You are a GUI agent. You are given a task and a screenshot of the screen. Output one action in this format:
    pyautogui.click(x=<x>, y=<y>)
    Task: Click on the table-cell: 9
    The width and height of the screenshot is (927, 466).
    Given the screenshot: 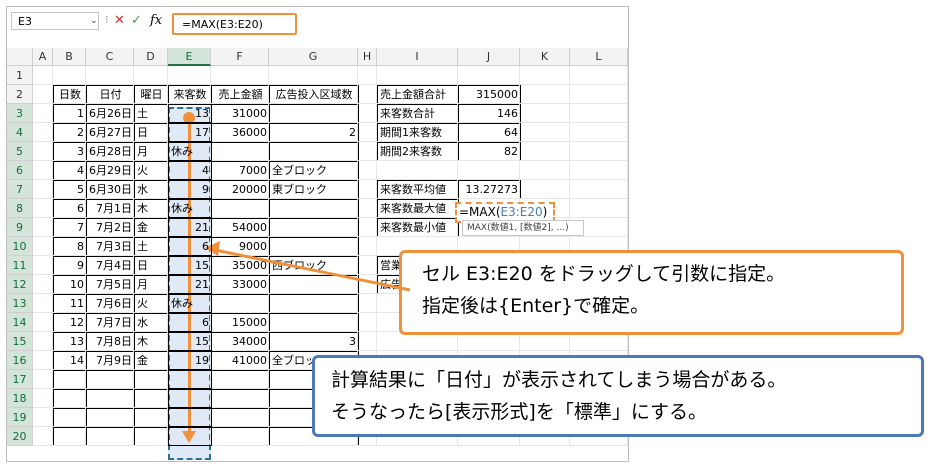 What is the action you would take?
    pyautogui.click(x=190, y=189)
    